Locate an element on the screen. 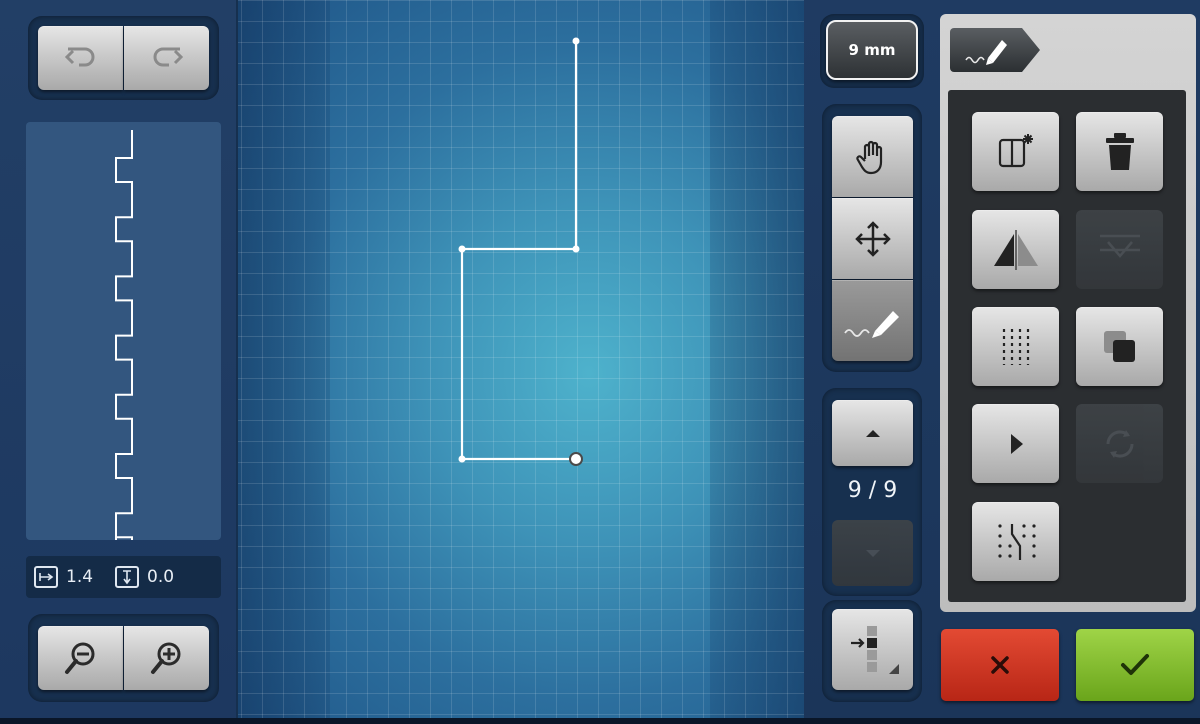 The height and width of the screenshot is (724, 1200). stitch-grid-button is located at coordinates (1015, 346).